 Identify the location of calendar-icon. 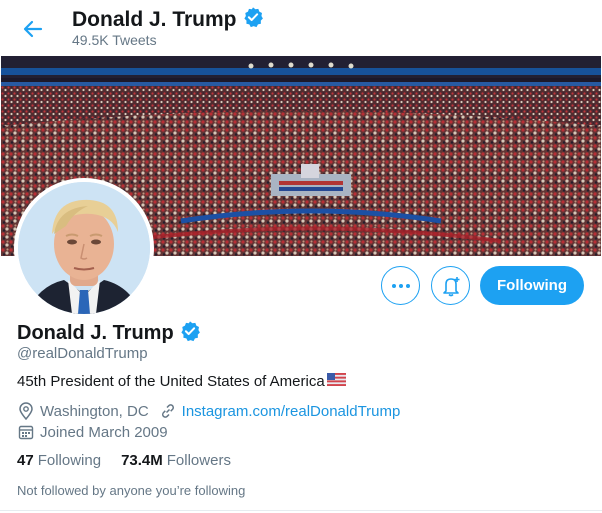
(26, 432).